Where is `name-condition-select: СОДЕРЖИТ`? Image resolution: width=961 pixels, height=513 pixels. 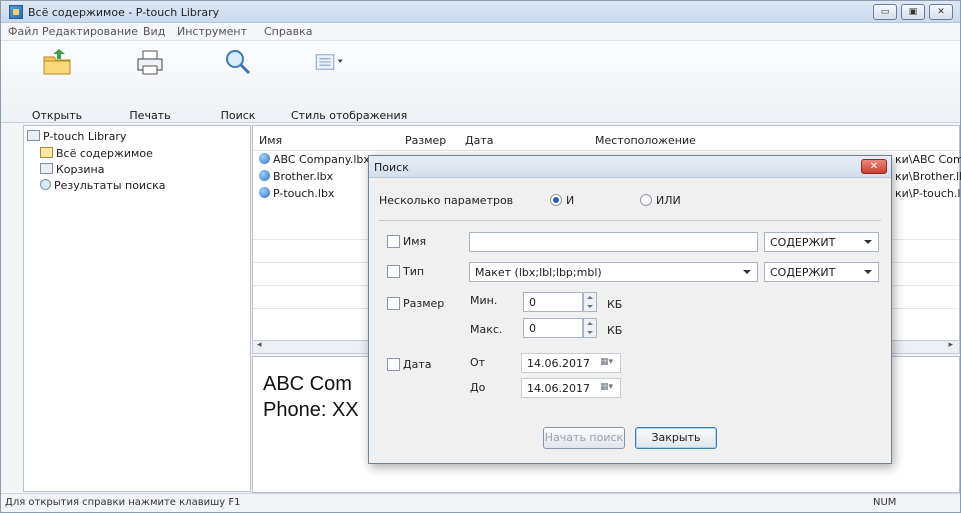
name-condition-select: СОДЕРЖИТ is located at coordinates (821, 242).